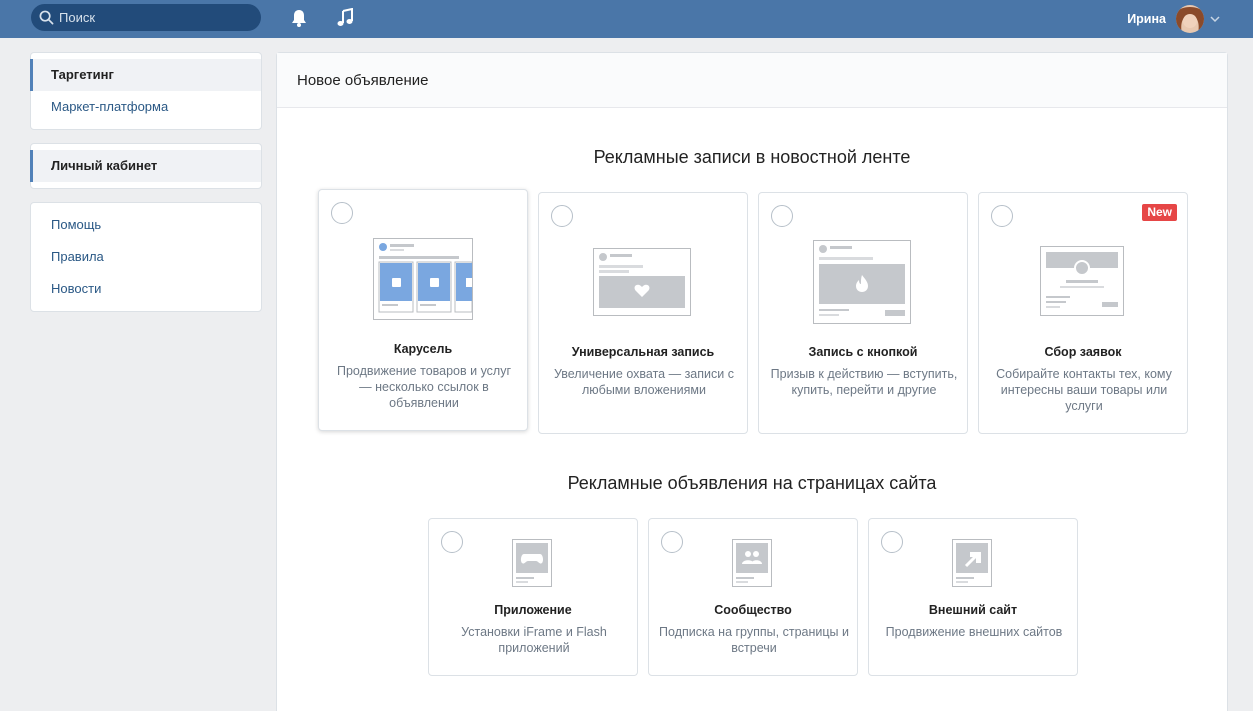 The height and width of the screenshot is (711, 1253). What do you see at coordinates (345, 18) in the screenshot?
I see `music-icon` at bounding box center [345, 18].